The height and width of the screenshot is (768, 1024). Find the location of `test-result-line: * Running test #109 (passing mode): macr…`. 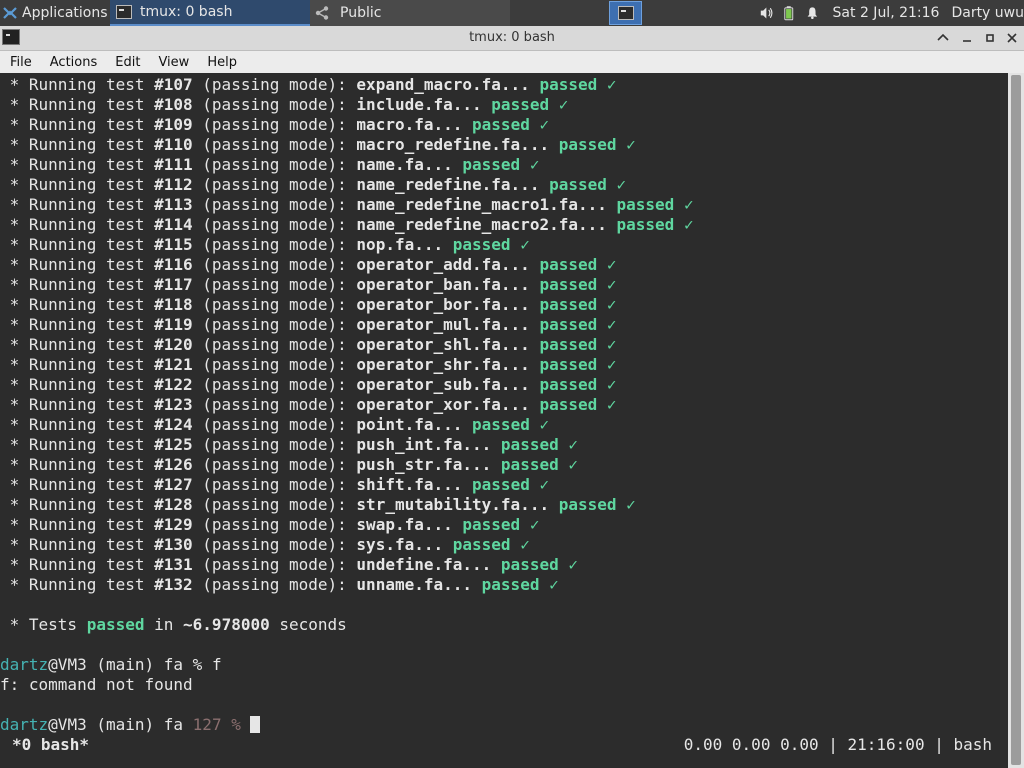

test-result-line: * Running test #109 (passing mode): macr… is located at coordinates (275, 124).